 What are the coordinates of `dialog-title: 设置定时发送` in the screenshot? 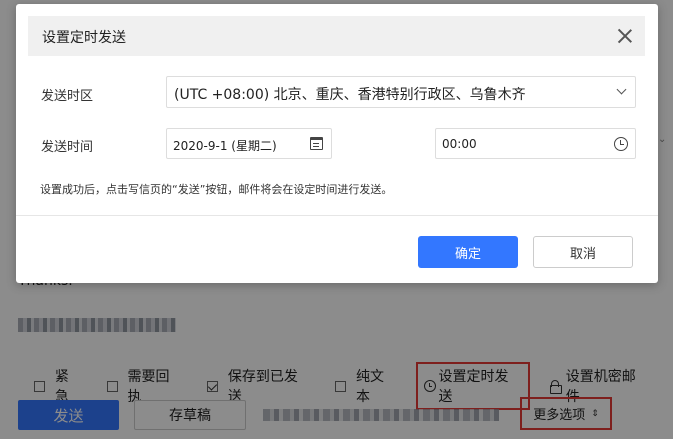 It's located at (84, 38).